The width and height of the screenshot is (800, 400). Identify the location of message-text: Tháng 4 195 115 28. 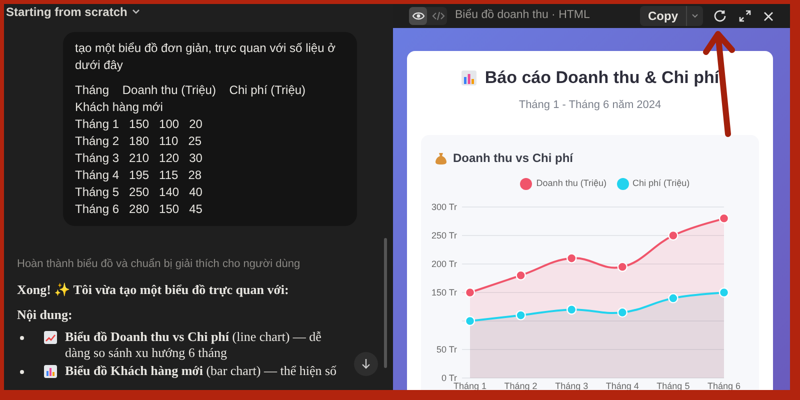
(139, 175).